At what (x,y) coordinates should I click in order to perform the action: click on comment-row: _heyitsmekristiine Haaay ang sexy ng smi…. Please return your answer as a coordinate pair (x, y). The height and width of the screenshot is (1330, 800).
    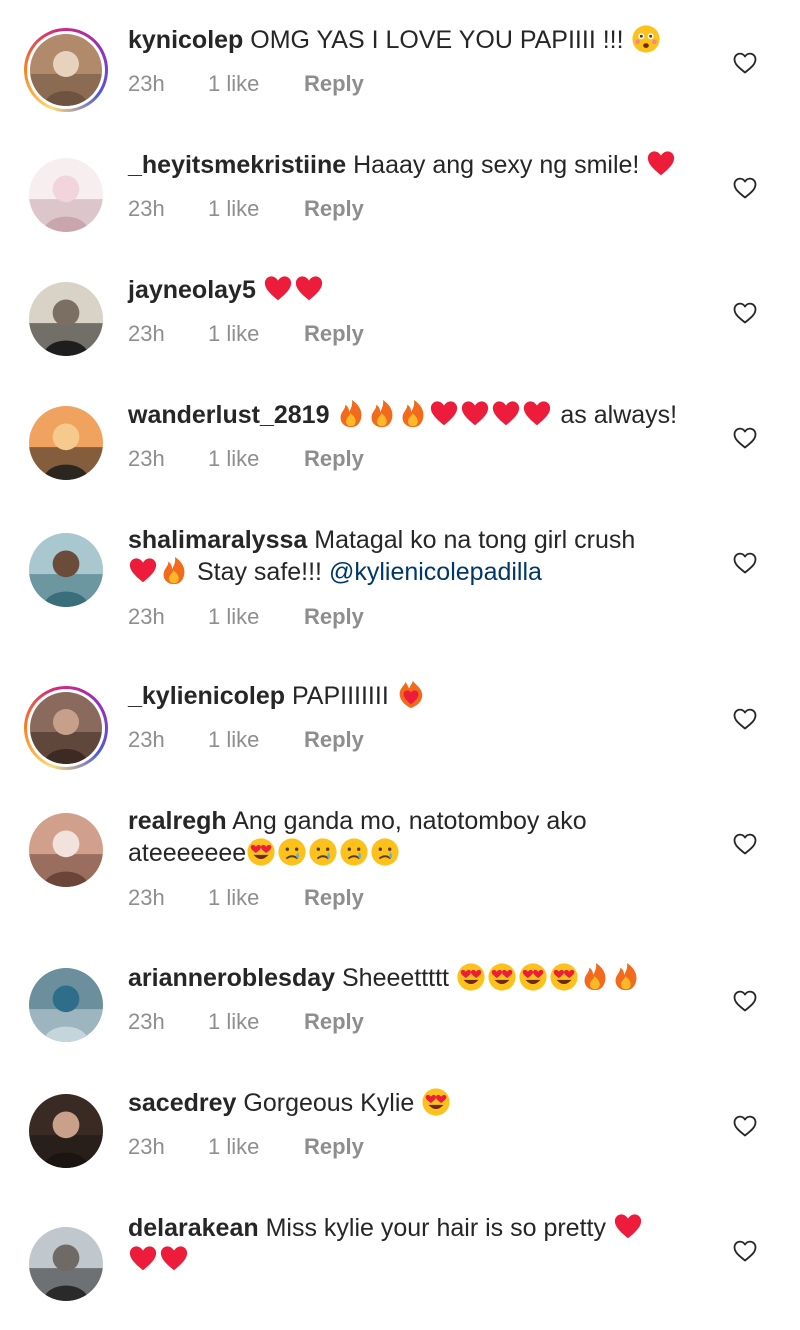
    Looking at the image, I should click on (400, 207).